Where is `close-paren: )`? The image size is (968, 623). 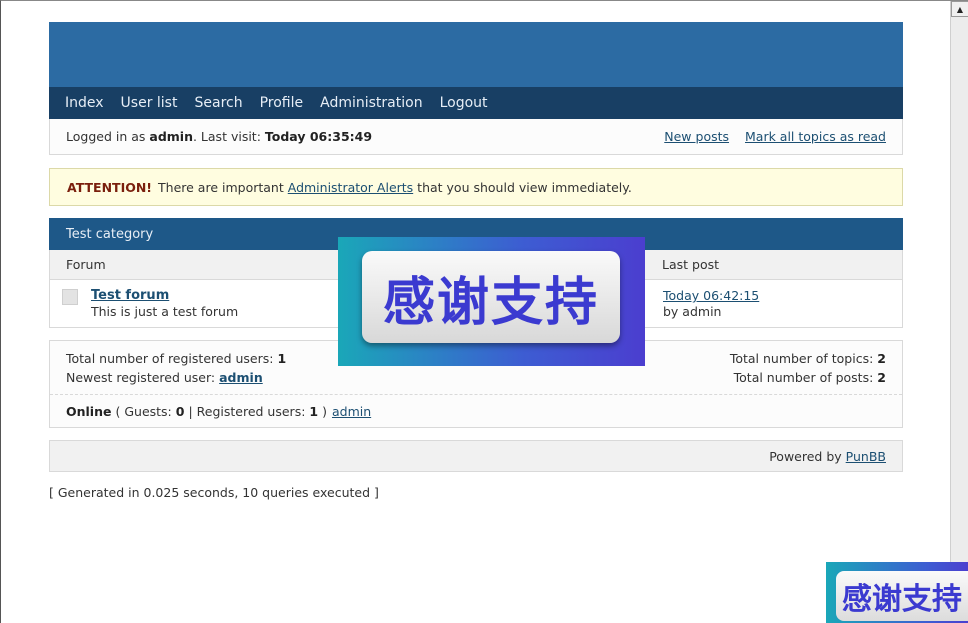
close-paren: ) is located at coordinates (324, 411).